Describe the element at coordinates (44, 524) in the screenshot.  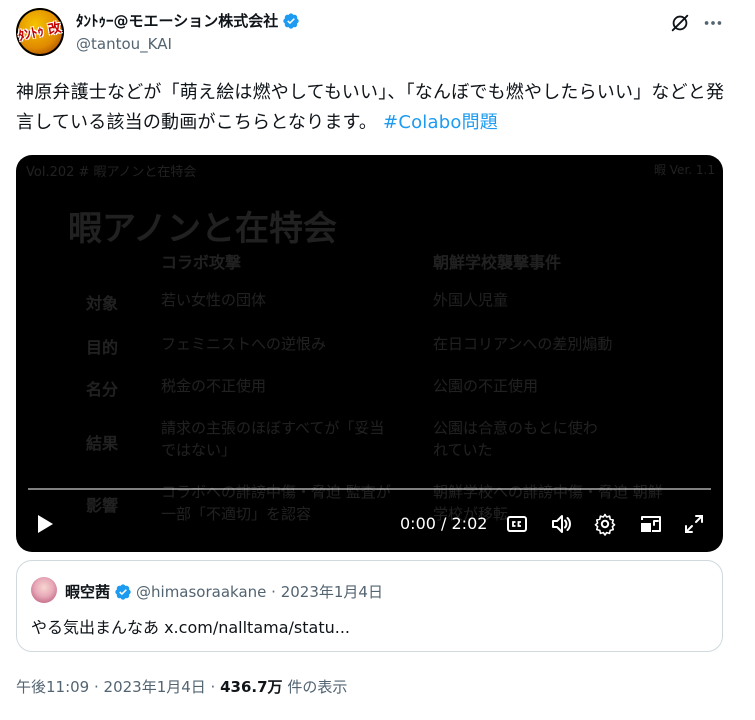
I see `play-icon` at that location.